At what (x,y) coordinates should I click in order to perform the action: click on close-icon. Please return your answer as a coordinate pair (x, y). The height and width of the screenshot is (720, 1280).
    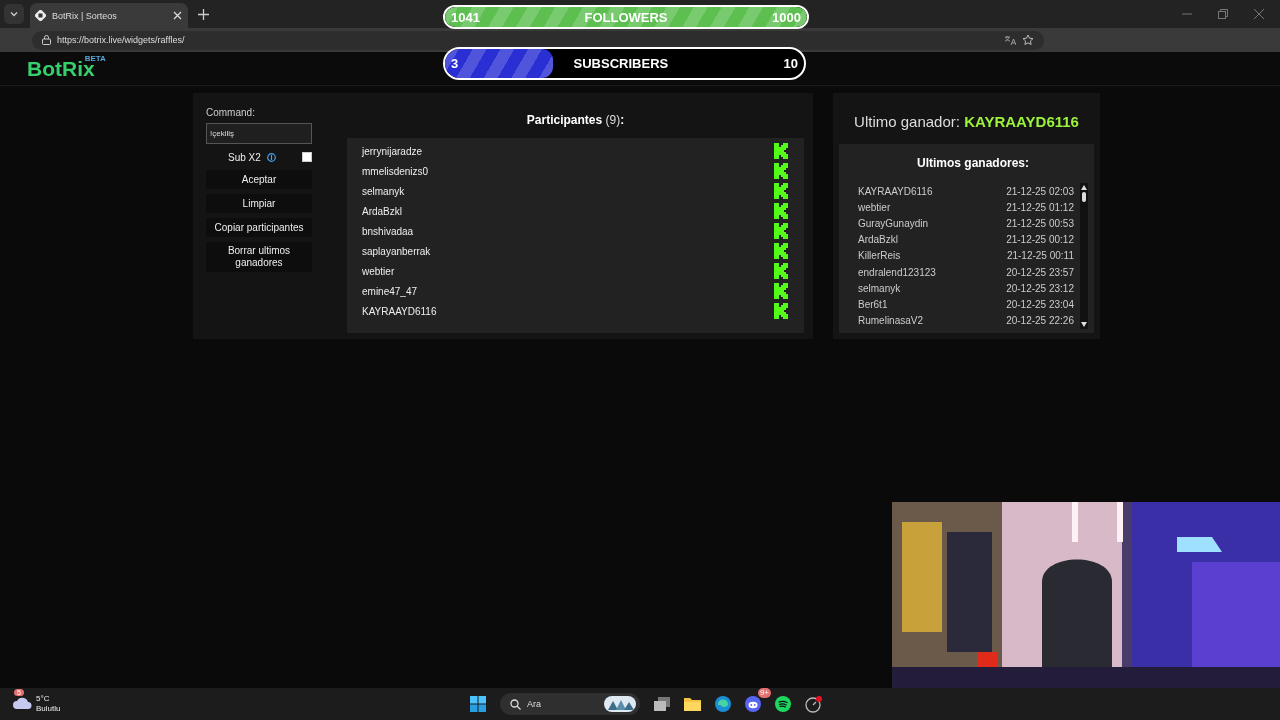
    Looking at the image, I should click on (1259, 14).